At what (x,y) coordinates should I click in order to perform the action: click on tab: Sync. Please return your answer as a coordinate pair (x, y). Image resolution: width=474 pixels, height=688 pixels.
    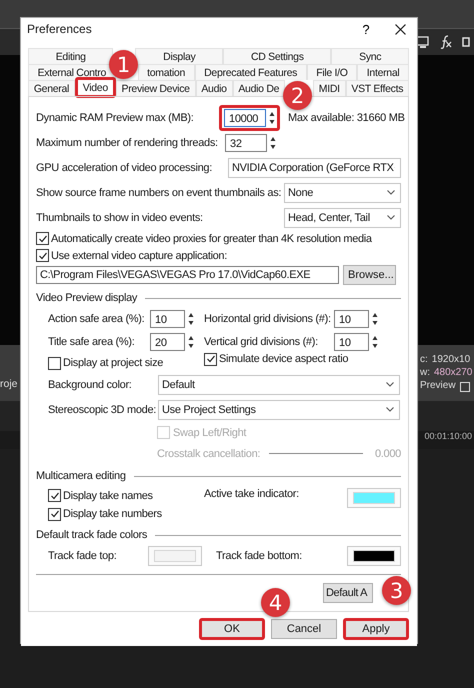
    Looking at the image, I should click on (370, 56).